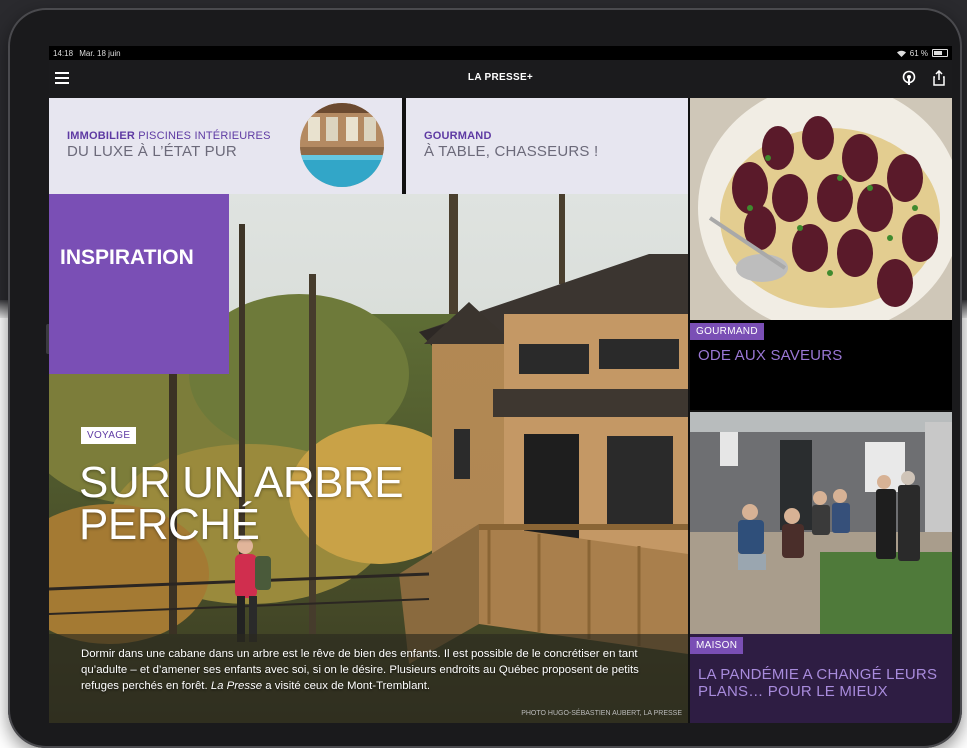 This screenshot has height=748, width=967. Describe the element at coordinates (511, 151) in the screenshot. I see `tile-headline: À TABLE, CHASSEURS !` at that location.